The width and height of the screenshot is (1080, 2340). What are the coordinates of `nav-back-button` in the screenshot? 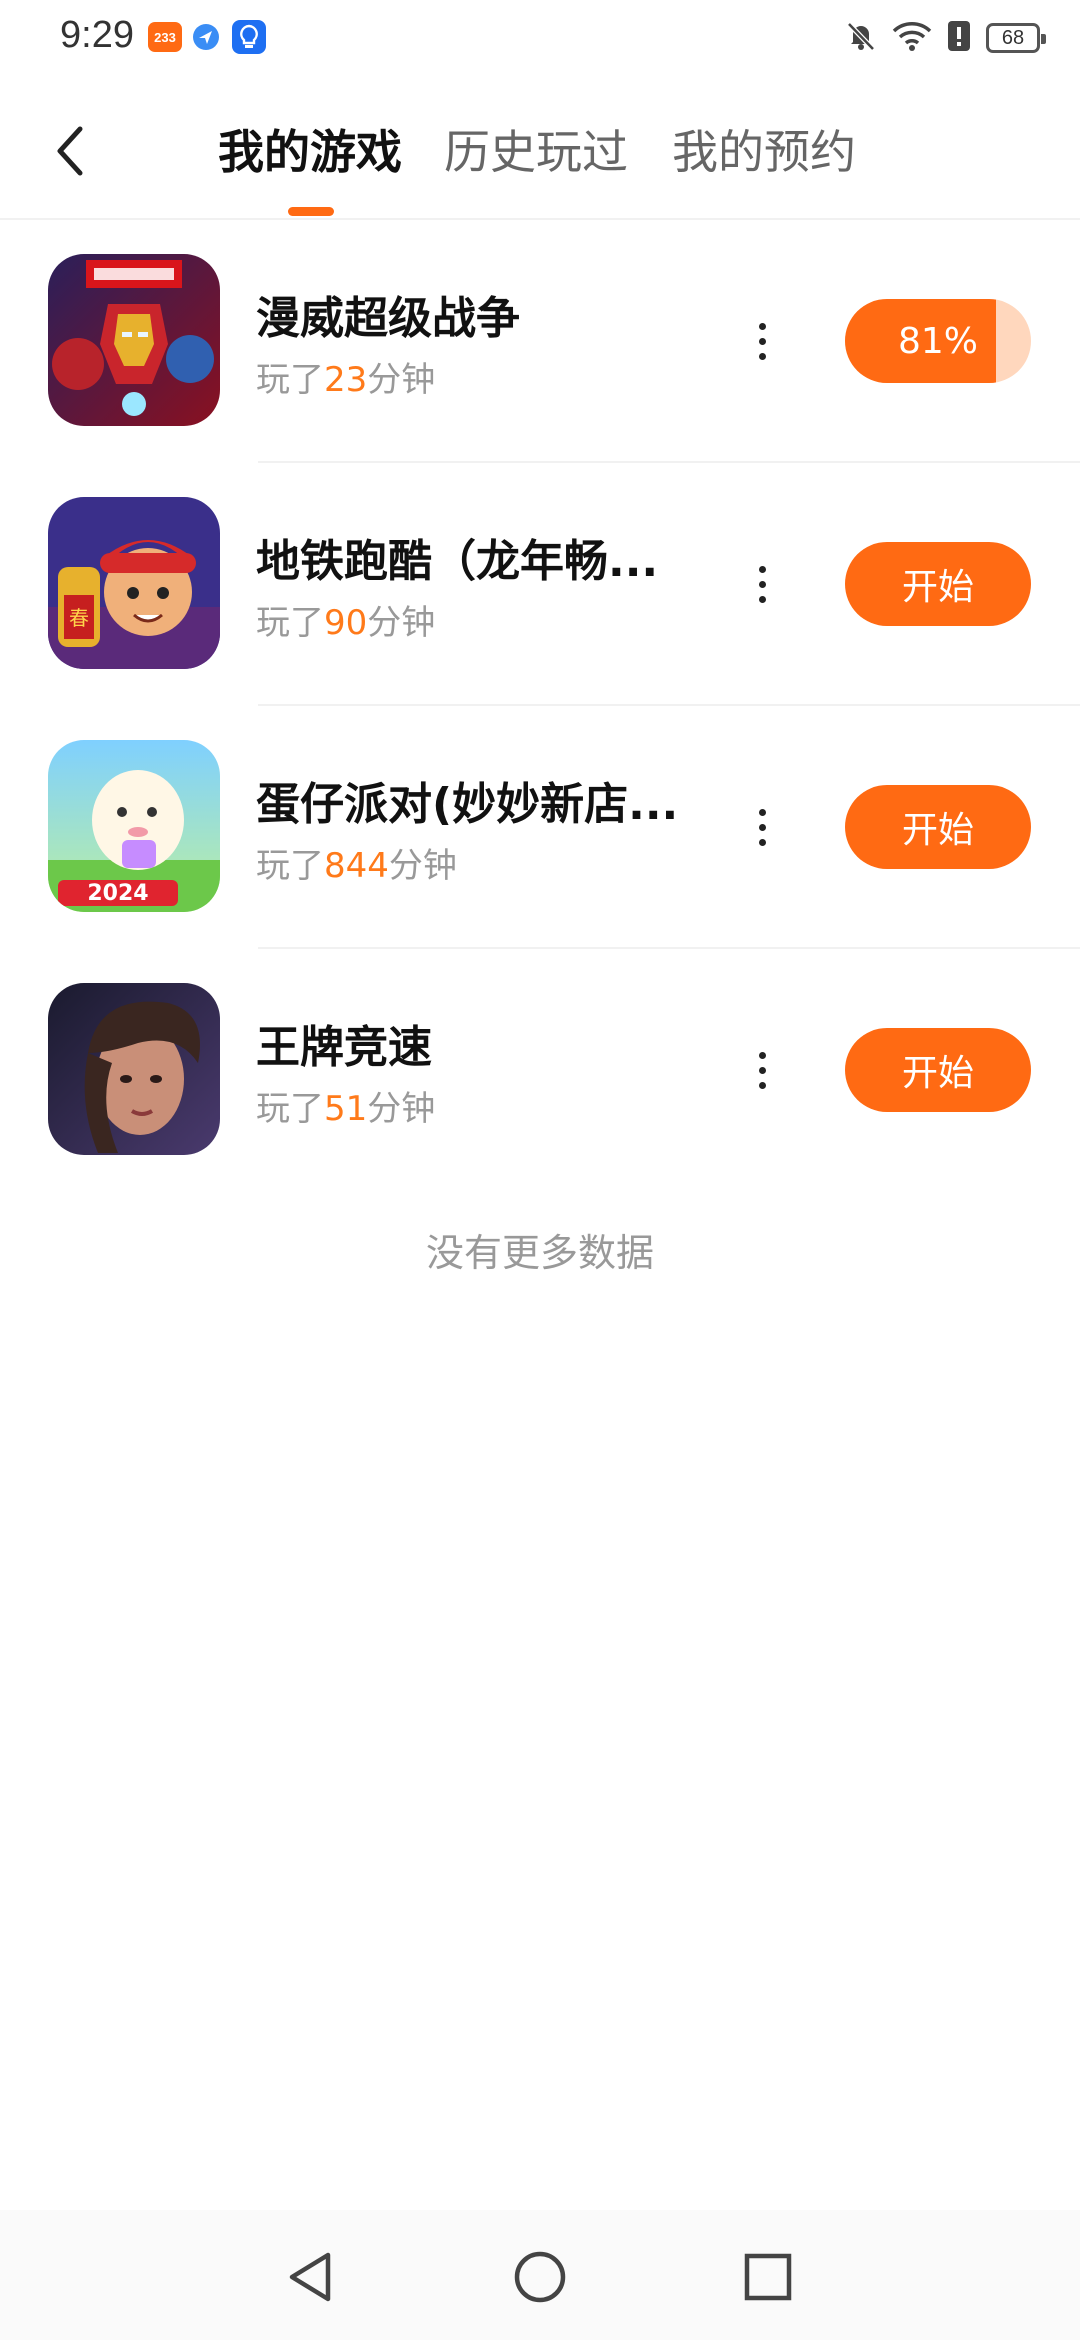 It's located at (309, 2277).